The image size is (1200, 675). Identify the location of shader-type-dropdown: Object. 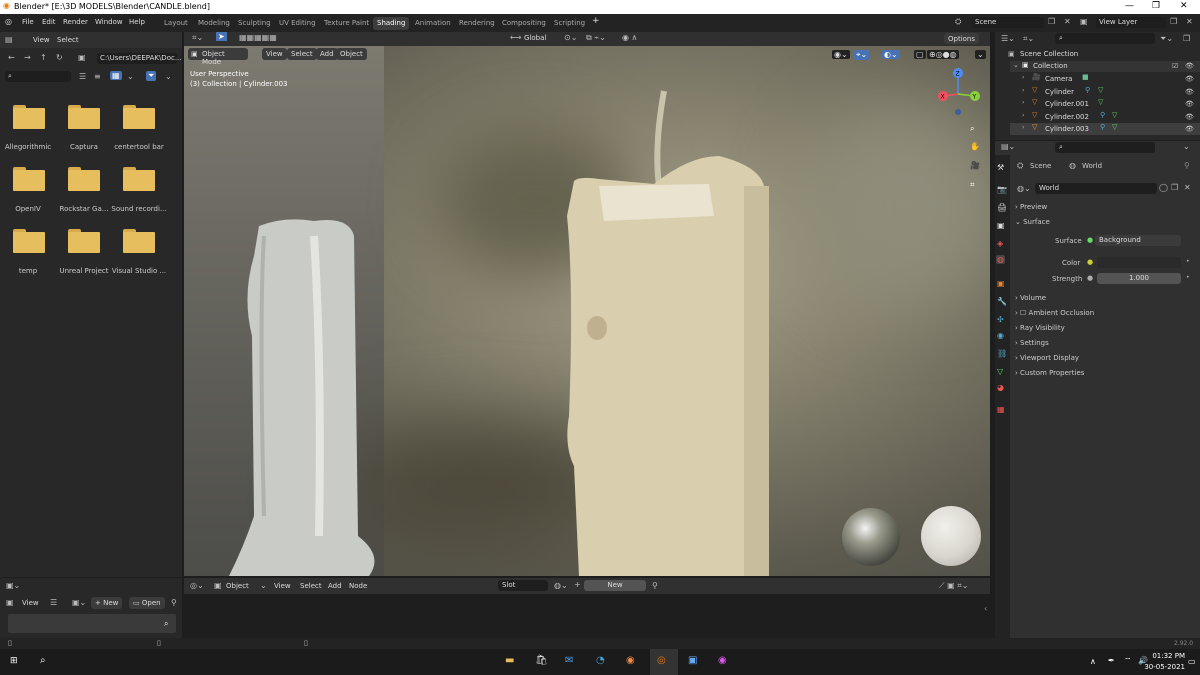
(237, 586).